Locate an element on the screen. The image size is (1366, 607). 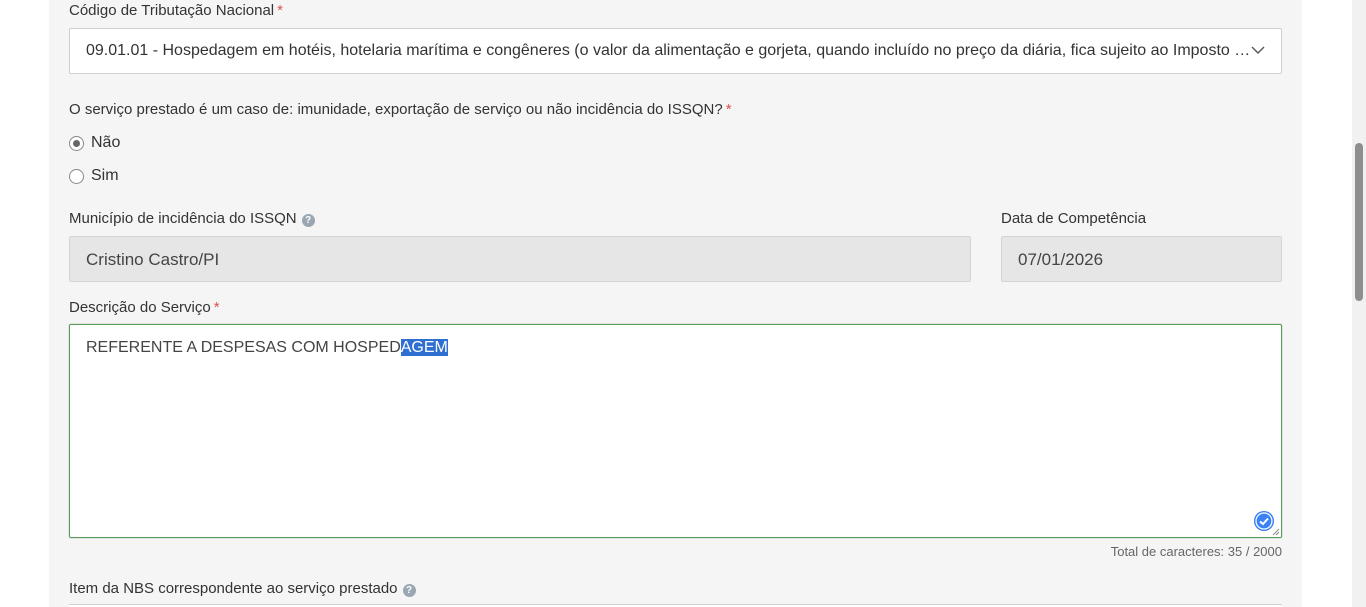
check-circle-icon is located at coordinates (1264, 521).